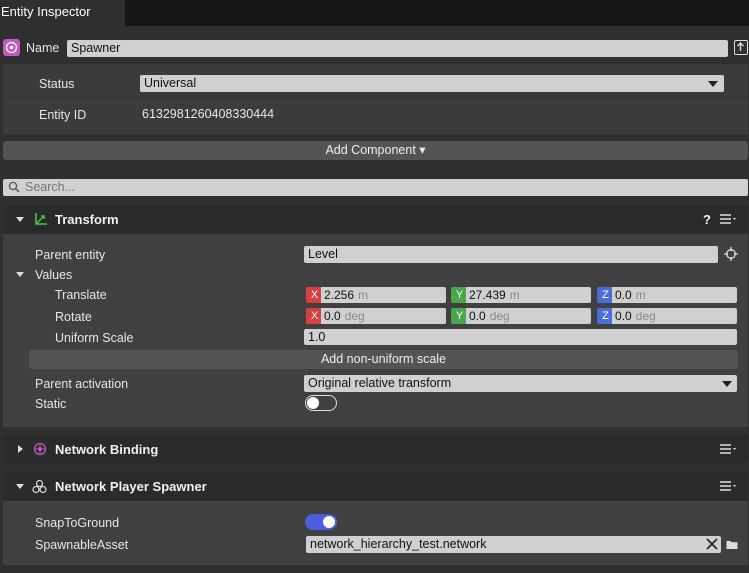 Image resolution: width=749 pixels, height=573 pixels. Describe the element at coordinates (674, 295) in the screenshot. I see `translate-z-field: 0.0 m` at that location.